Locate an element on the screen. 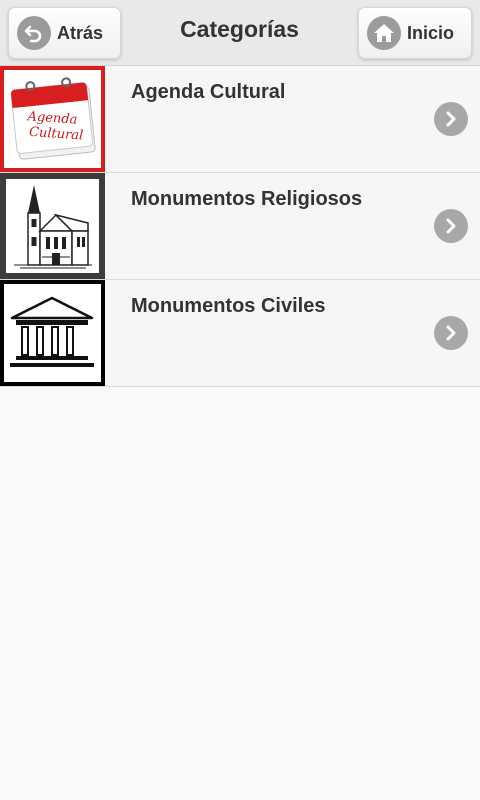 Image resolution: width=480 pixels, height=800 pixels. list-item-monumentos-religiosos: Monumentos Religiosos is located at coordinates (240, 226).